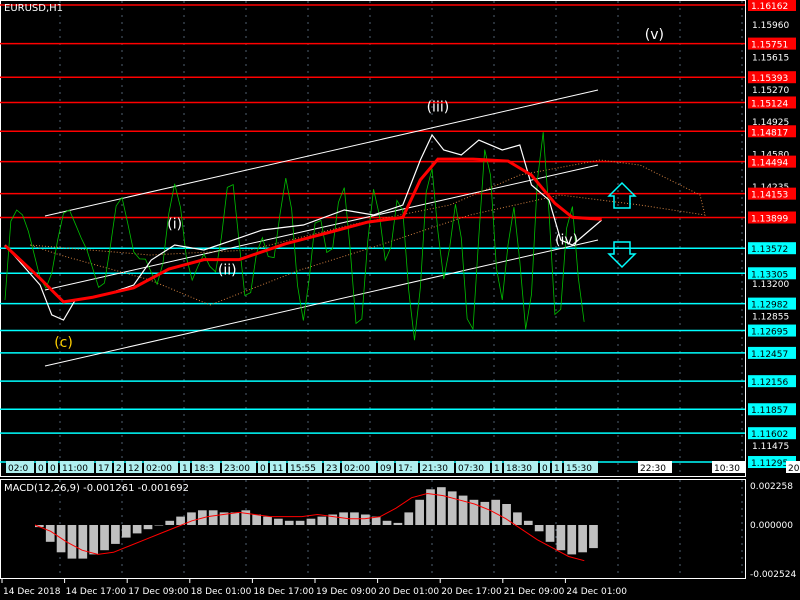 This screenshot has height=600, width=800. Describe the element at coordinates (769, 104) in the screenshot. I see `resistance-label: 1.15124` at that location.